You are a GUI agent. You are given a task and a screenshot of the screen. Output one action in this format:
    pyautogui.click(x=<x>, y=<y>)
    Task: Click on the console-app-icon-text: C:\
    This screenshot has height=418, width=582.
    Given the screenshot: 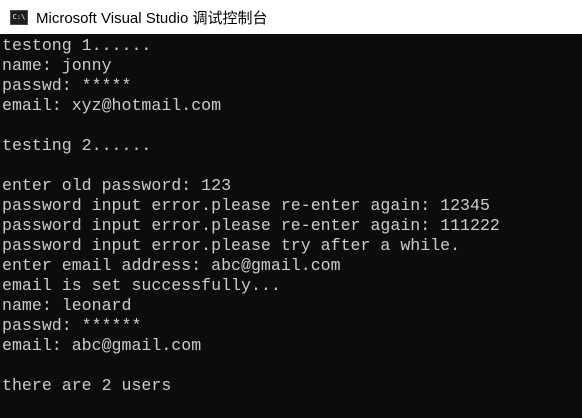 What is the action you would take?
    pyautogui.click(x=19, y=16)
    